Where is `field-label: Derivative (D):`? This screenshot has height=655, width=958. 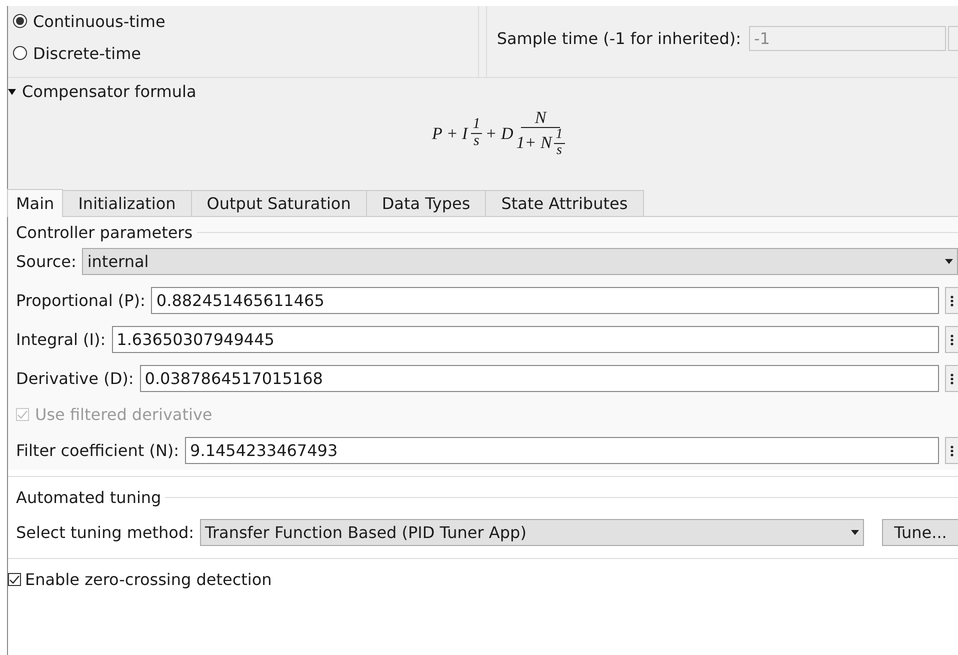 field-label: Derivative (D): is located at coordinates (75, 378).